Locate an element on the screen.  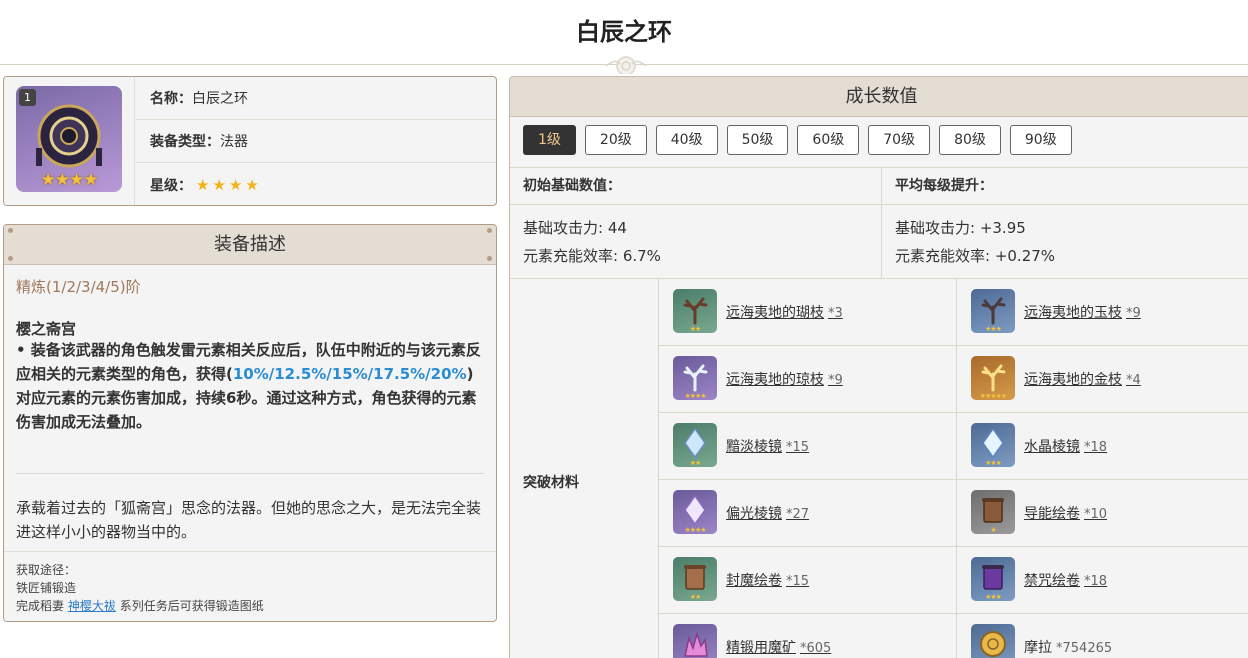
growth-atk: 基础攻击力: +3.95 is located at coordinates (960, 228).